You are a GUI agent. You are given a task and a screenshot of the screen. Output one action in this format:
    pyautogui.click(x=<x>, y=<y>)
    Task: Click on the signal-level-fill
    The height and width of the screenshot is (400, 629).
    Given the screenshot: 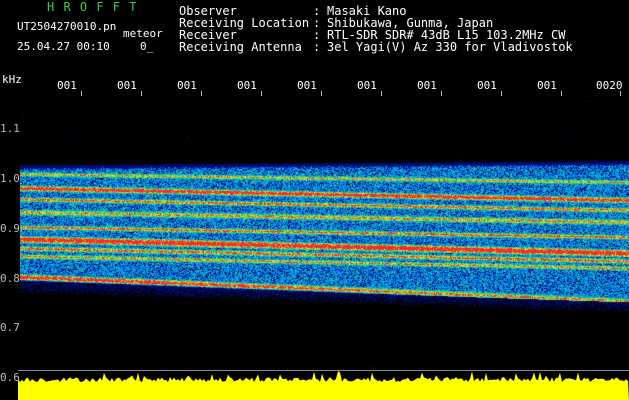 What is the action you would take?
    pyautogui.click(x=323, y=385)
    